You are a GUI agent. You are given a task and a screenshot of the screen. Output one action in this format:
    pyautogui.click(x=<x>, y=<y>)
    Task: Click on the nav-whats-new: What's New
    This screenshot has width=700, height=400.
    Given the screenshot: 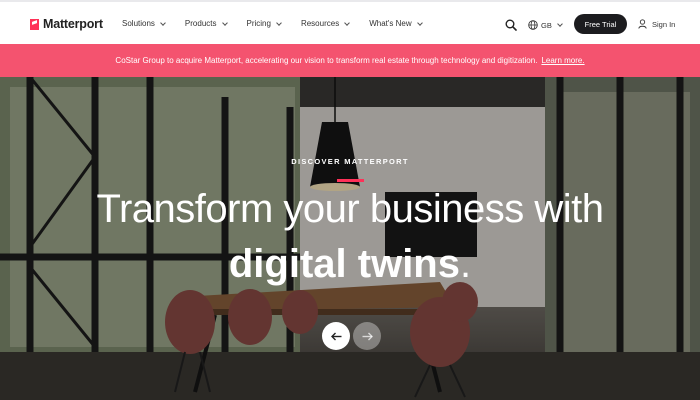 What is the action you would take?
    pyautogui.click(x=396, y=23)
    